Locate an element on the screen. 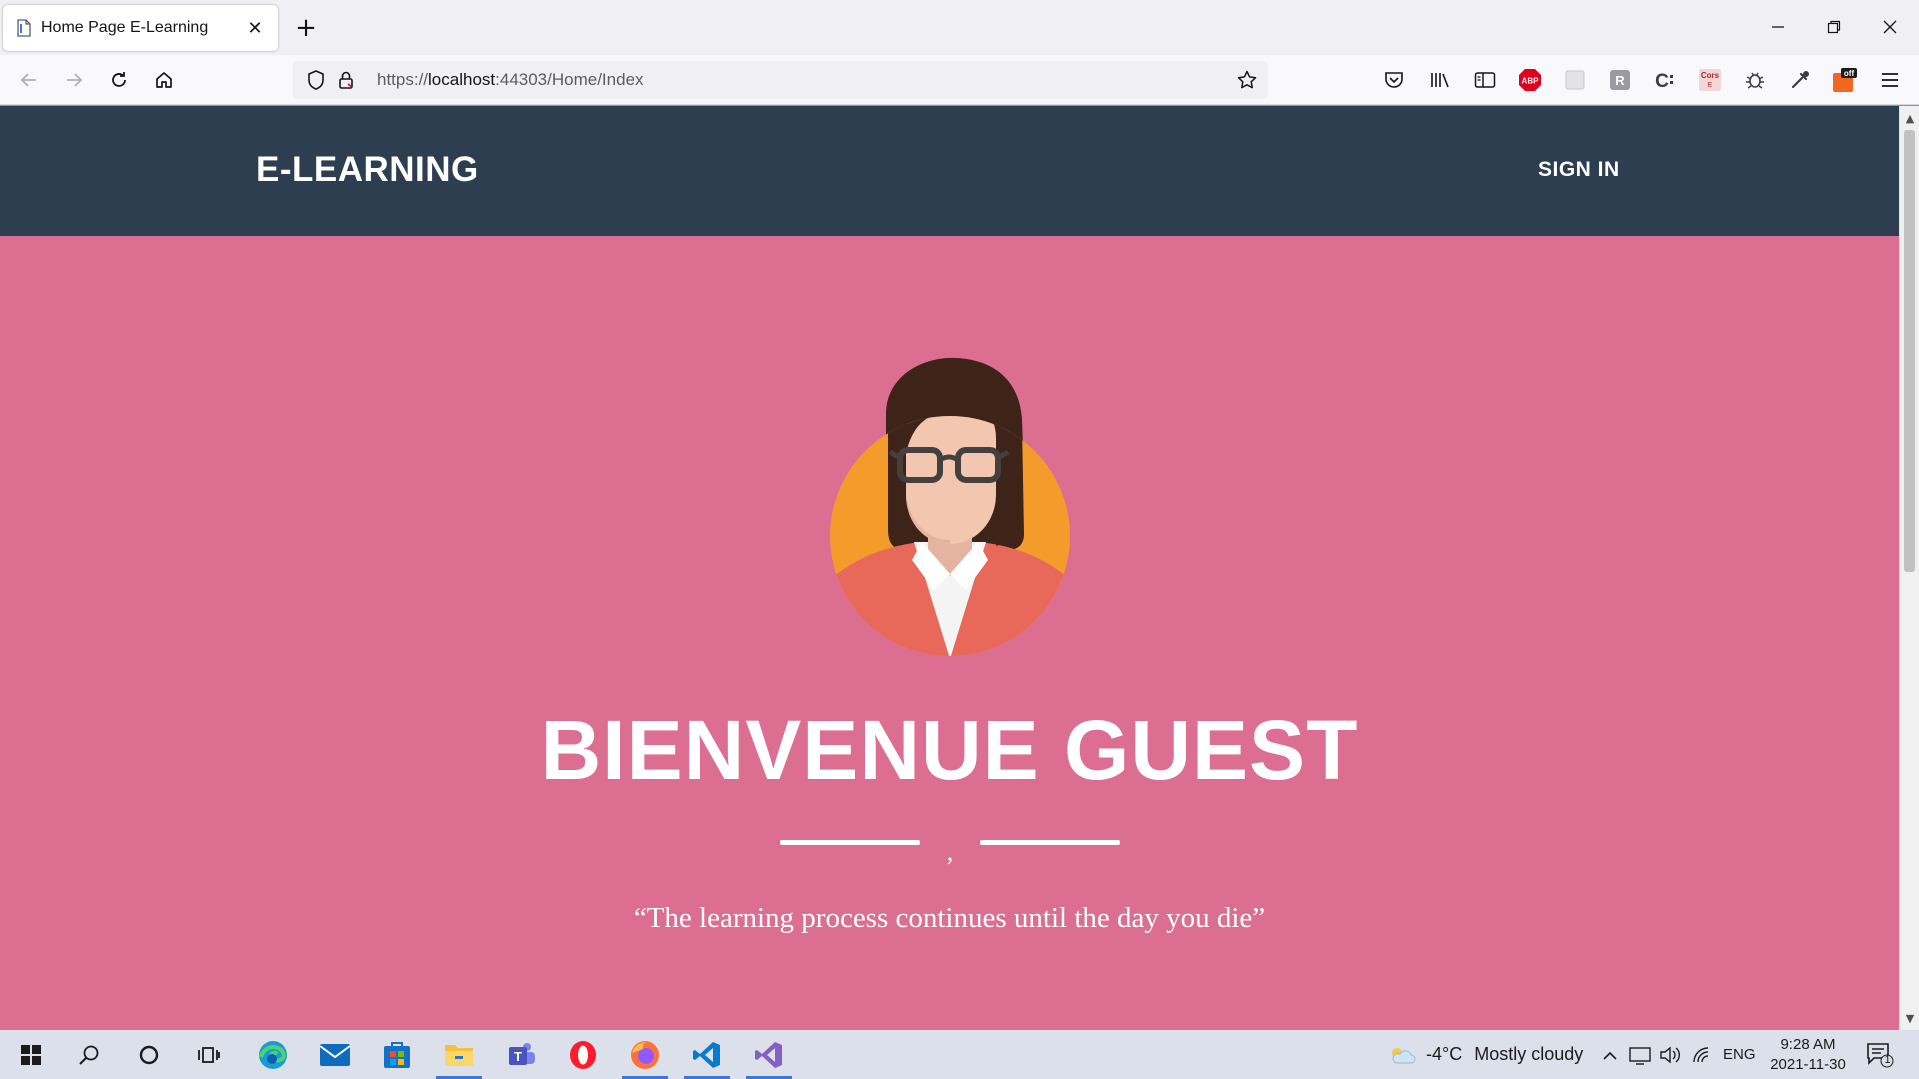 The width and height of the screenshot is (1919, 1079). file-explorer-icon is located at coordinates (459, 1054).